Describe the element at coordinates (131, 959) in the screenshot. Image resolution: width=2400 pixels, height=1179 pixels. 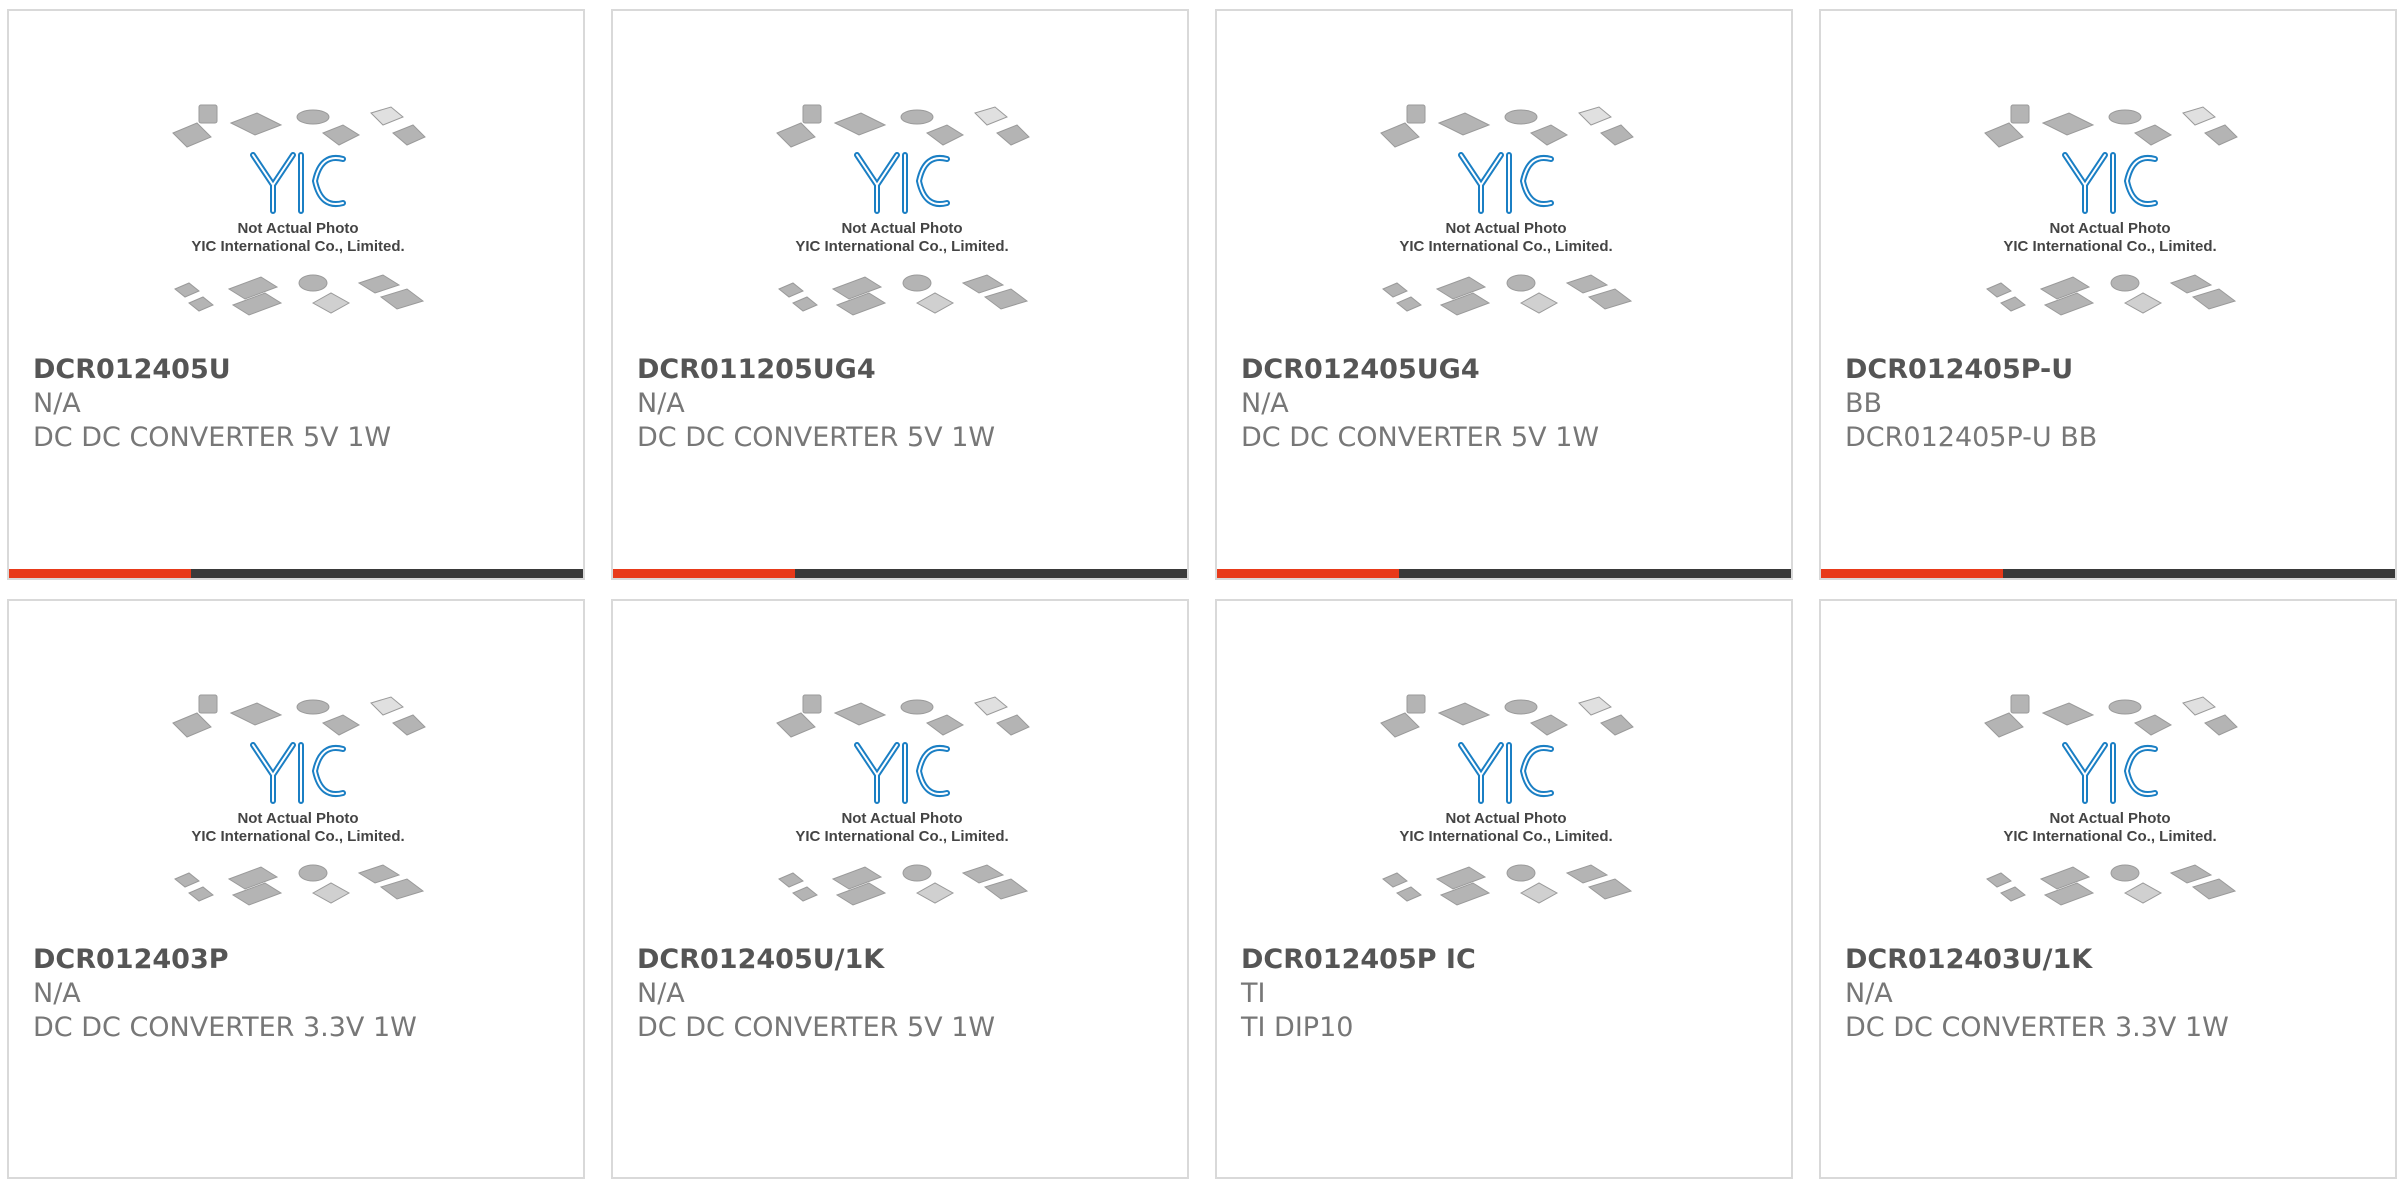
I see `part-number: DCR012403P` at that location.